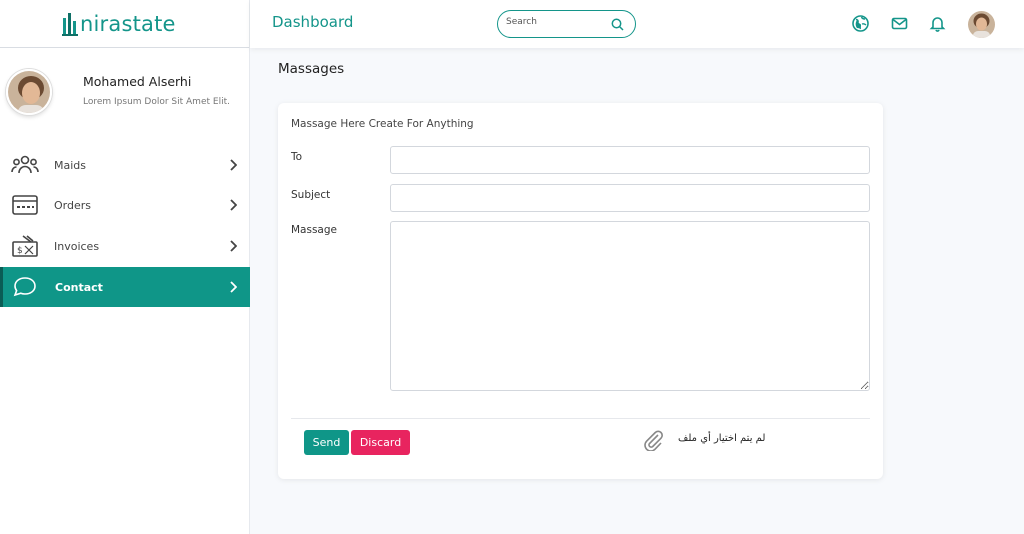 This screenshot has width=1024, height=534. Describe the element at coordinates (722, 438) in the screenshot. I see `file-status-text: لم يتم اختيار أي ملف` at that location.